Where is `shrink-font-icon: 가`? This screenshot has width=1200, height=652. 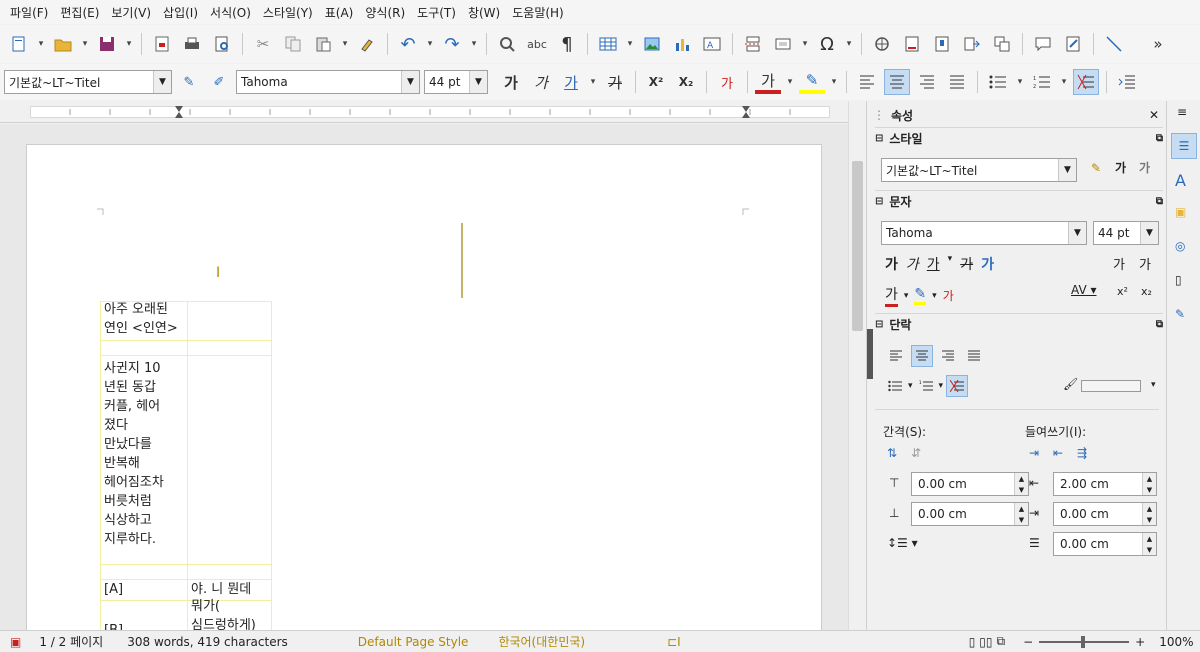
shrink-font-icon: 가 is located at coordinates (1145, 263).